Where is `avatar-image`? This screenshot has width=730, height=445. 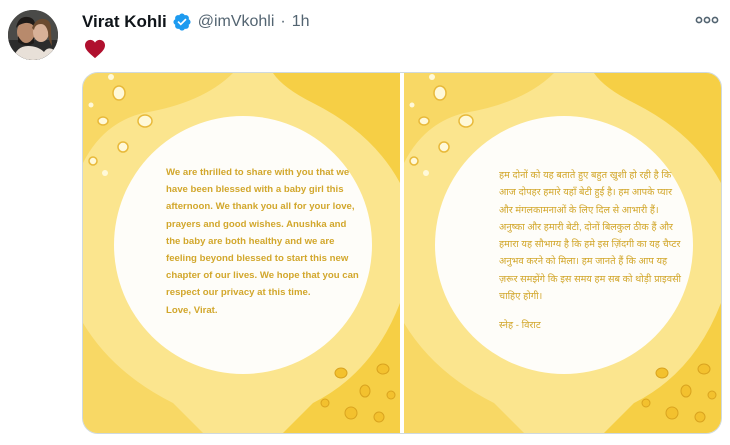
avatar-image is located at coordinates (33, 35).